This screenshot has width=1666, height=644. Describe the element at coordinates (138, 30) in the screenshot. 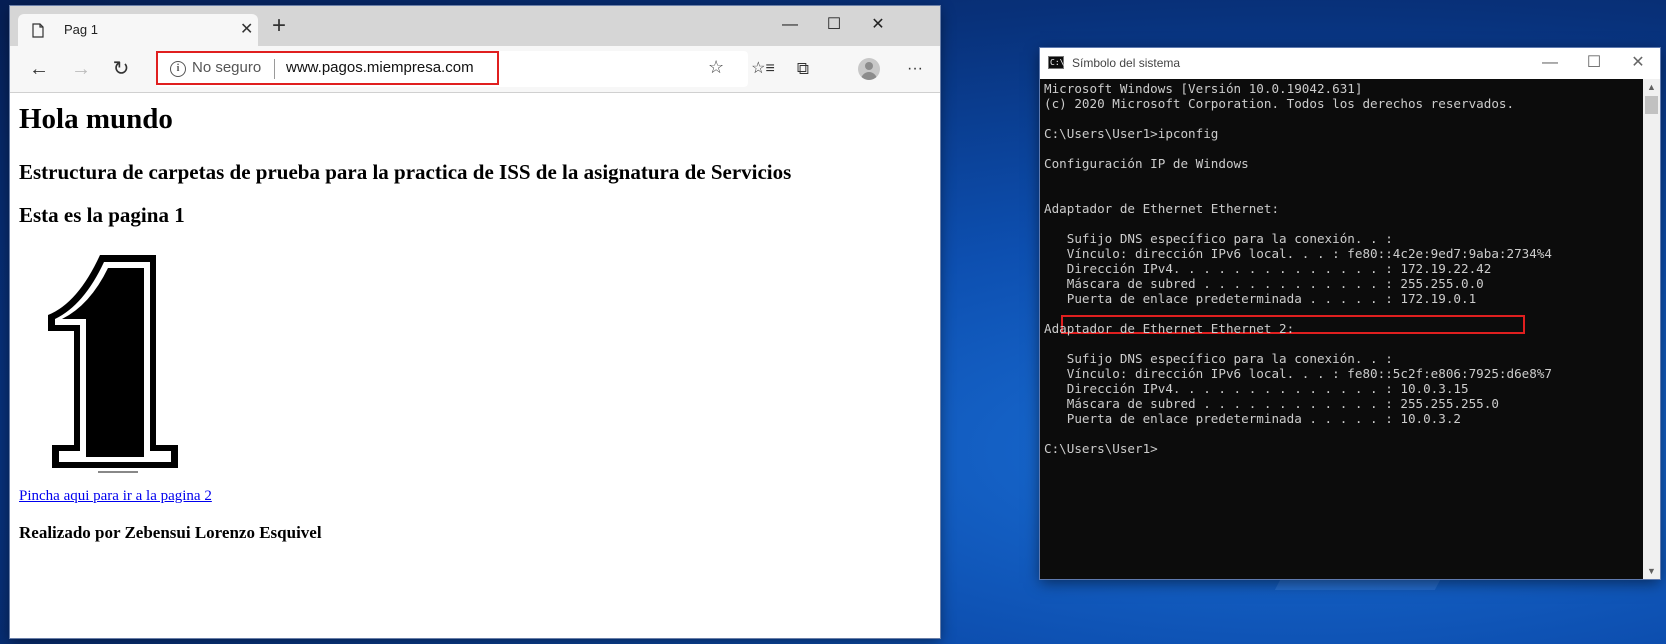

I see `browser-tab-active: Pag 1 ✕` at that location.